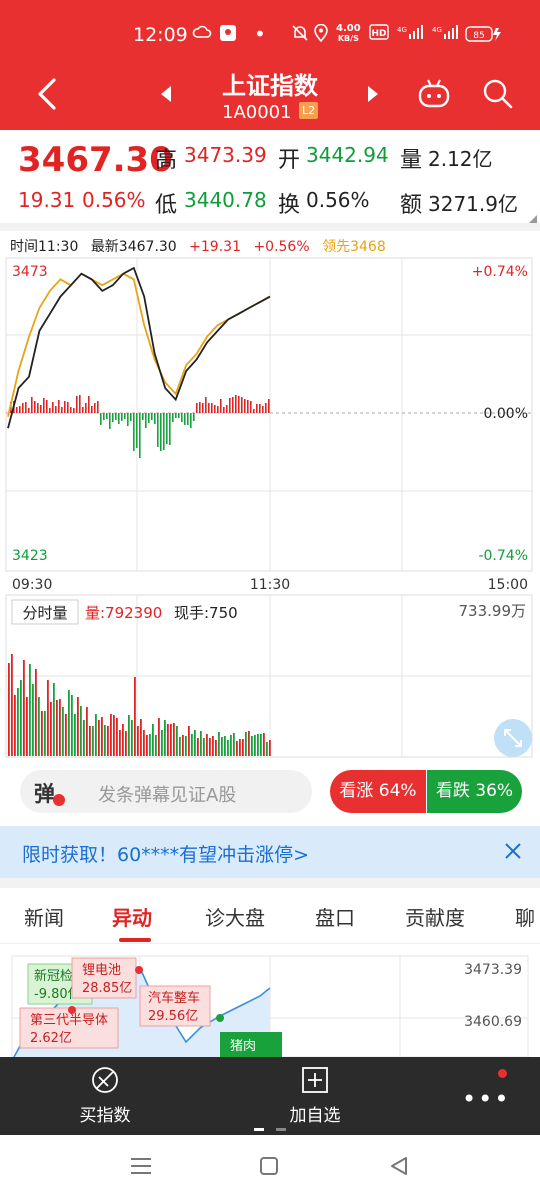 The image size is (540, 1200). I want to click on mute-bell-icon, so click(300, 35).